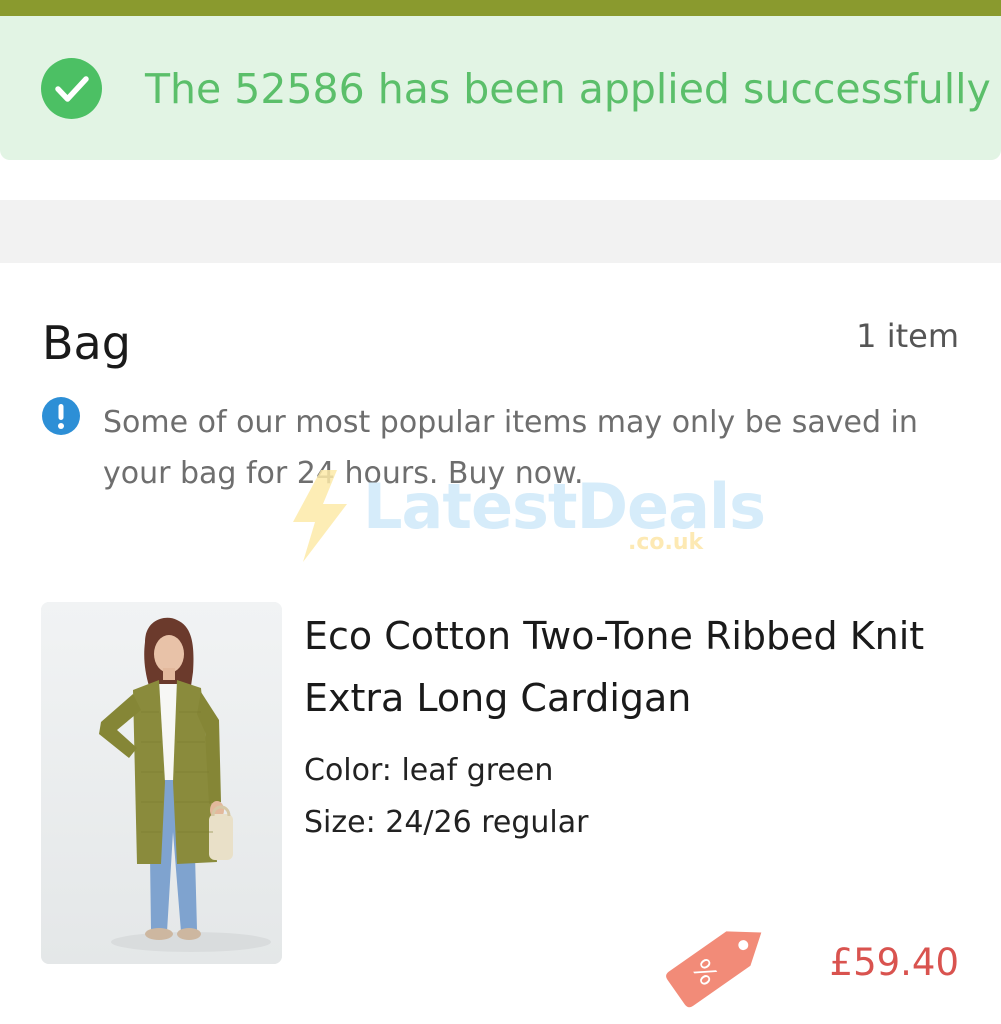 The height and width of the screenshot is (1024, 1001). What do you see at coordinates (907, 336) in the screenshot?
I see `bag-item-count: 1 item` at bounding box center [907, 336].